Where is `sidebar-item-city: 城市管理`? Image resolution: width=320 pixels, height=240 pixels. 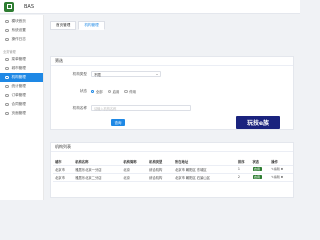 sidebar-item-city: 城市管理 is located at coordinates (21, 68).